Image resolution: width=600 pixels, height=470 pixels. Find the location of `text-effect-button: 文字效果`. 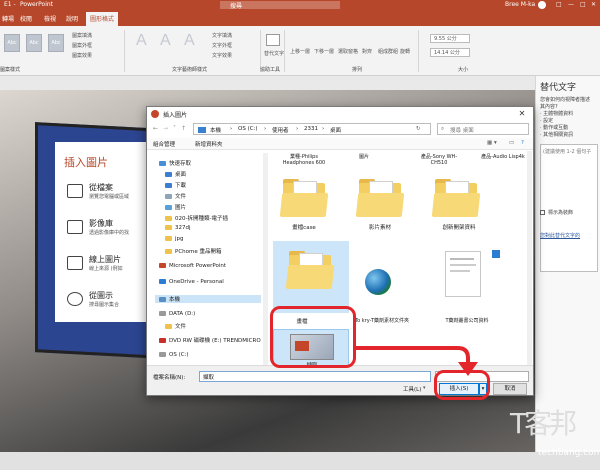

text-effect-button: 文字效果 is located at coordinates (222, 55).